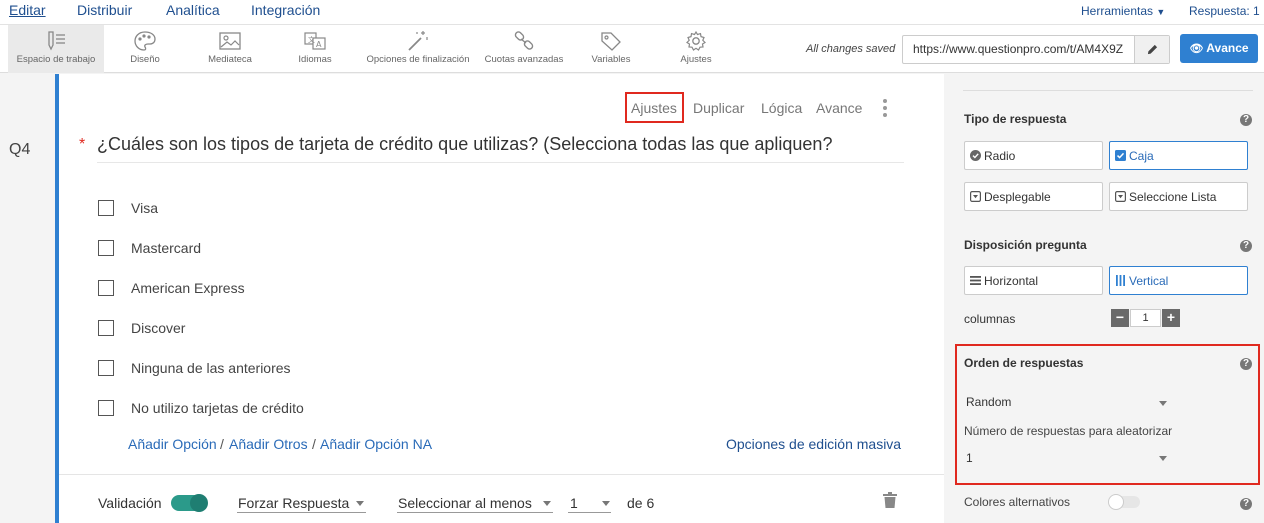 This screenshot has height=523, width=1264. I want to click on card-divider, so click(501, 474).